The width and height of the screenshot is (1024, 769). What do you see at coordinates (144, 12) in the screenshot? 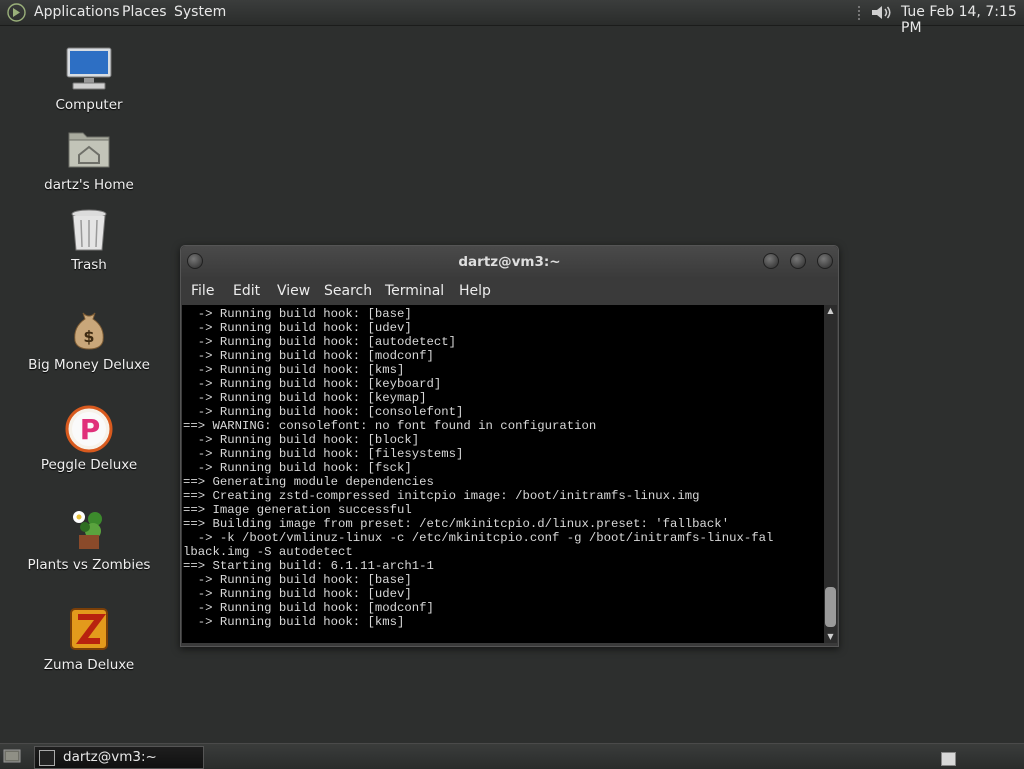
I see `menu-places: Places` at bounding box center [144, 12].